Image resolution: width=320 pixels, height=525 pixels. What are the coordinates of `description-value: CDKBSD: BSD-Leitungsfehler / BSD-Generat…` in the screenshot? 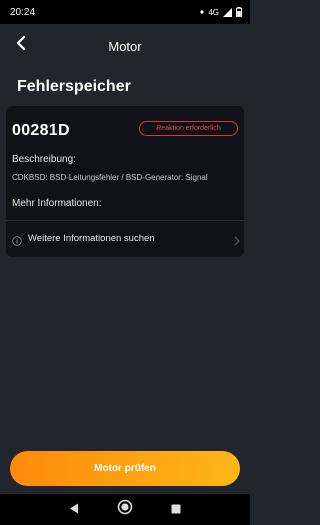 It's located at (110, 177).